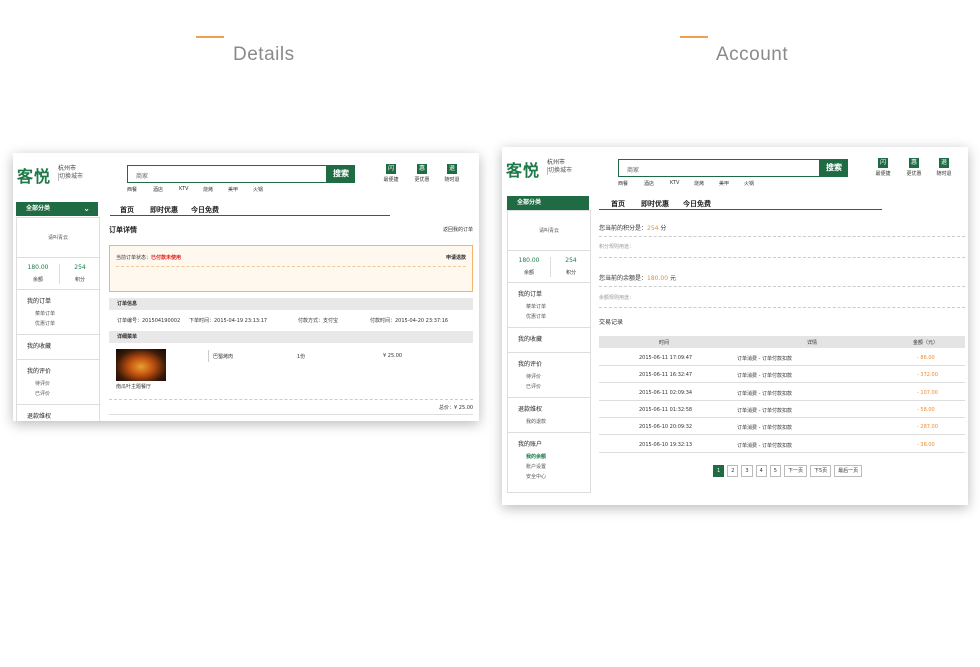 This screenshot has width=980, height=667. What do you see at coordinates (761, 471) in the screenshot?
I see `page-4-button: 4` at bounding box center [761, 471].